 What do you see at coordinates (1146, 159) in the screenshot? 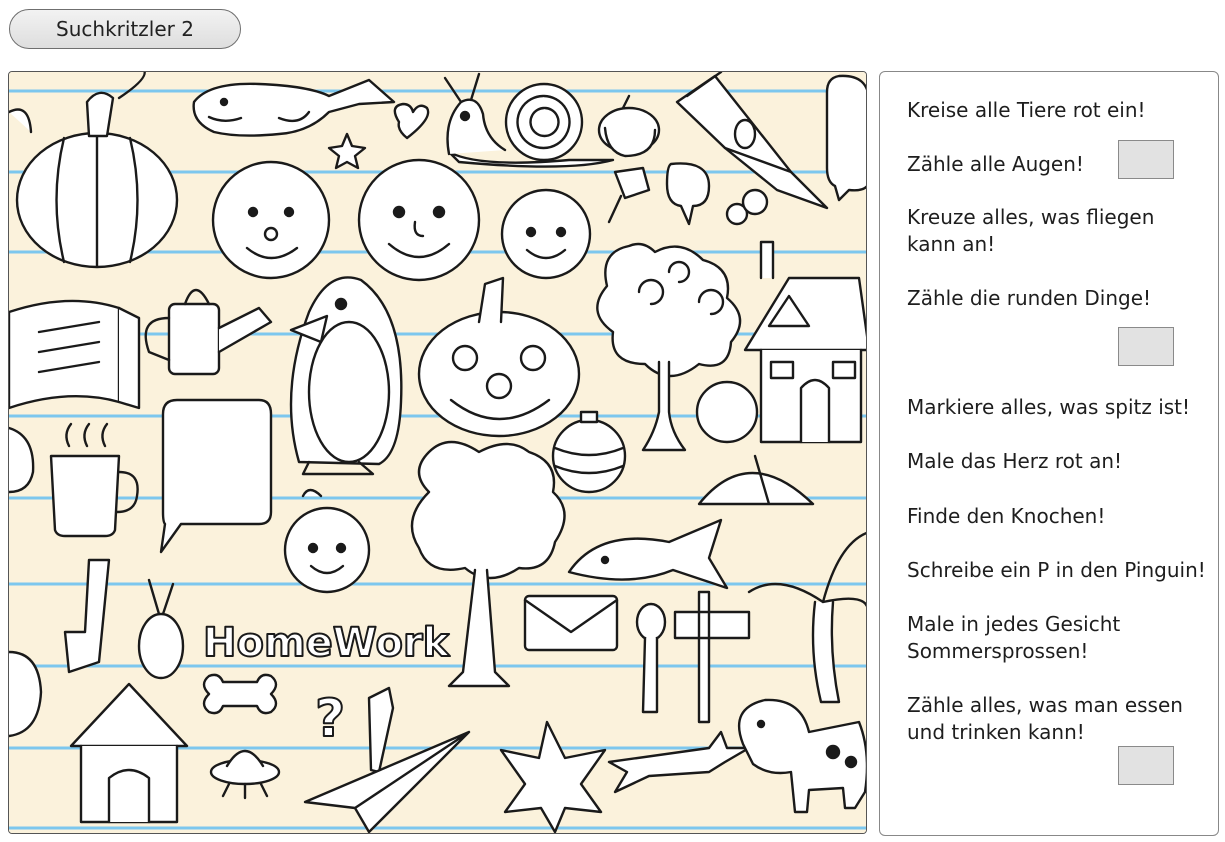
I see `answer-box-eyes` at bounding box center [1146, 159].